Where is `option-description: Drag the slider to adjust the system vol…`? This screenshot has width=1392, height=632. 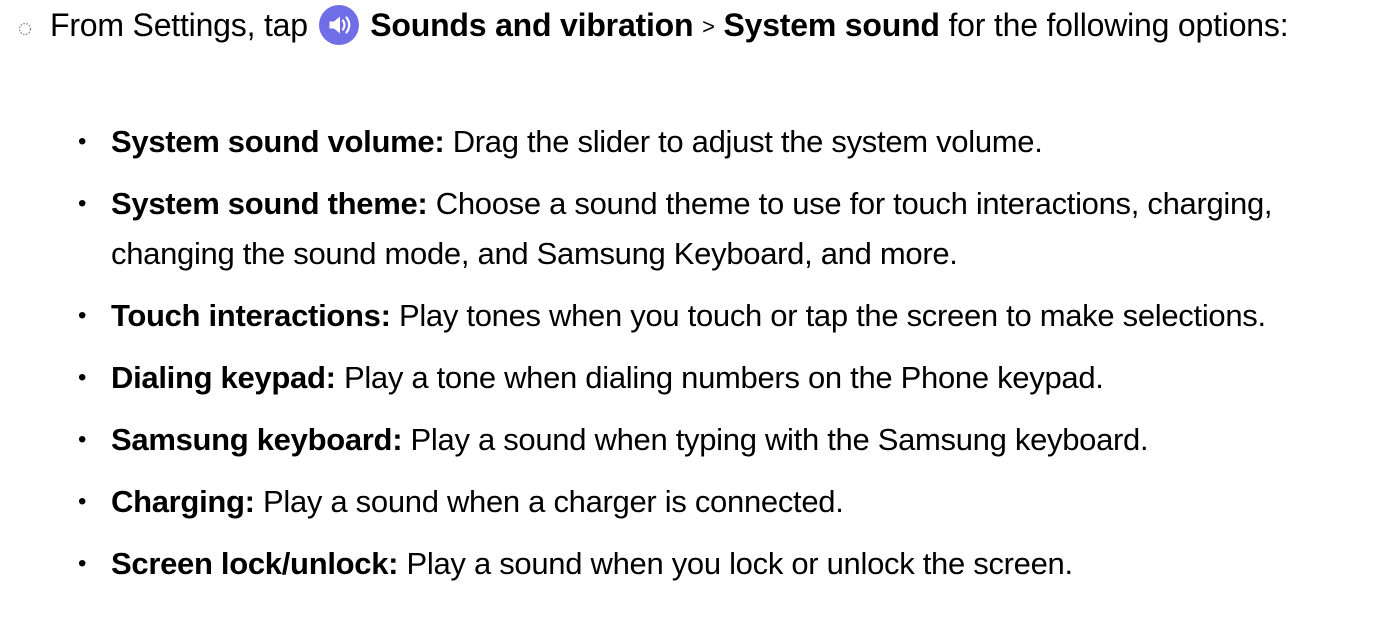 option-description: Drag the slider to adjust the system vol… is located at coordinates (747, 141).